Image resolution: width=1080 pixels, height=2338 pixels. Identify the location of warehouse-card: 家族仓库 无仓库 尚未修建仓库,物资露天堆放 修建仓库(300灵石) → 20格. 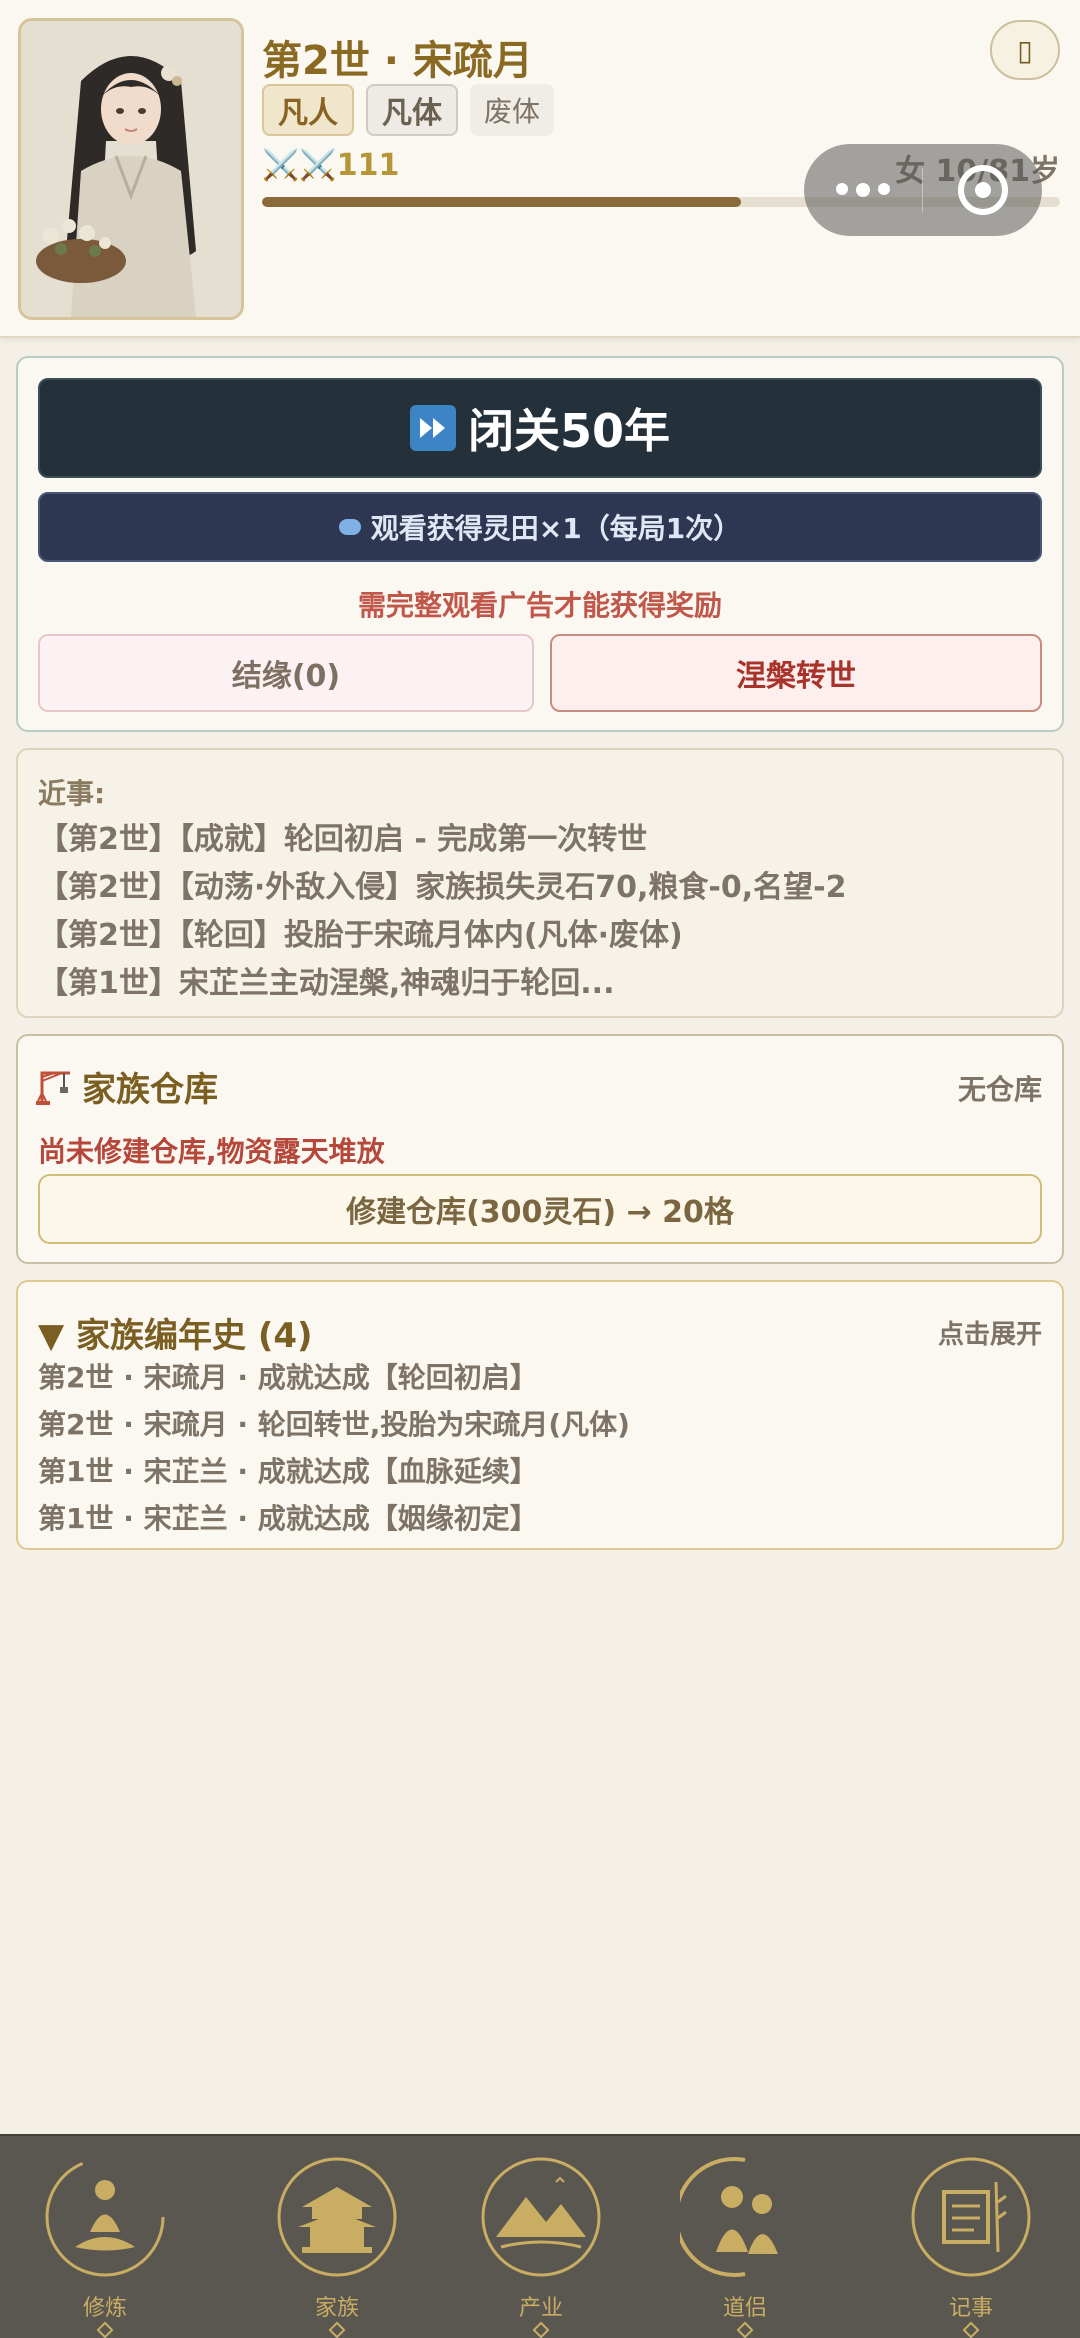
(540, 1149).